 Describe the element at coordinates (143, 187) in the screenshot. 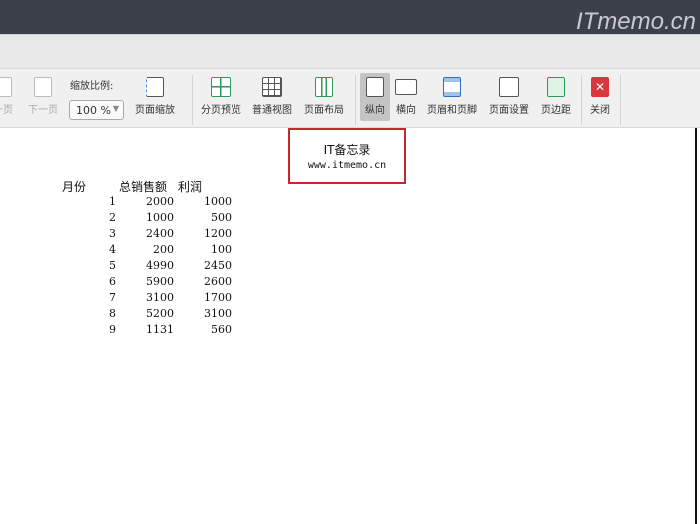

I see `column-header-sales: 总销售额` at that location.